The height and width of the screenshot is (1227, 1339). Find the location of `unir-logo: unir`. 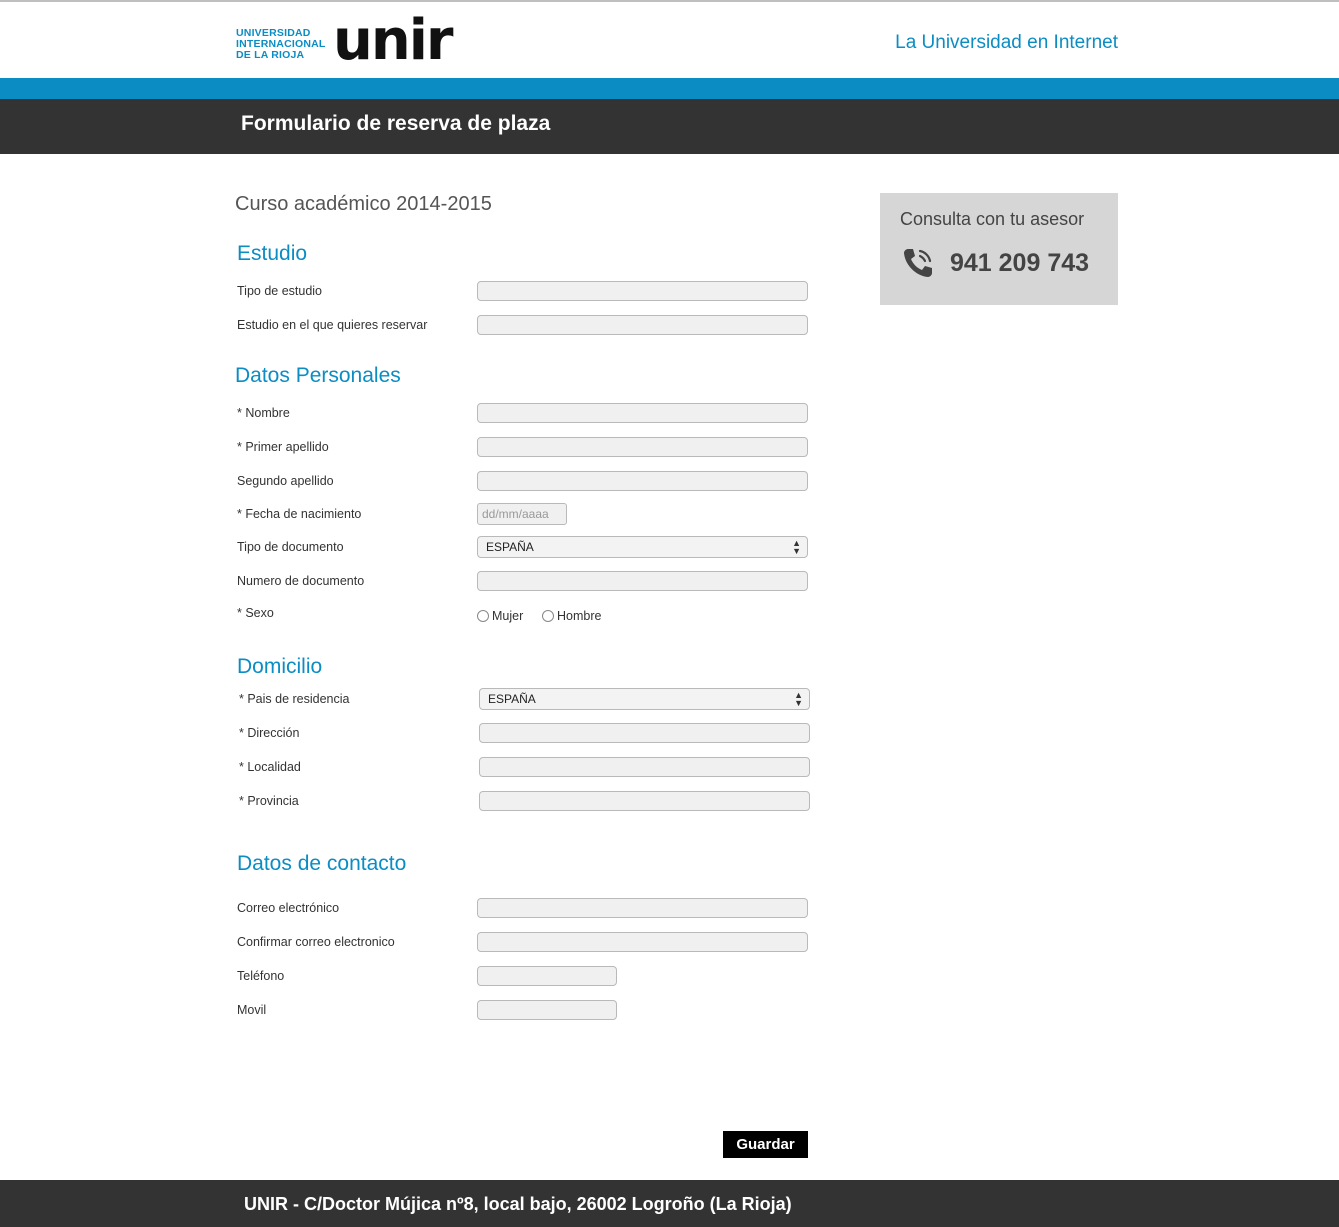

unir-logo: unir is located at coordinates (393, 41).